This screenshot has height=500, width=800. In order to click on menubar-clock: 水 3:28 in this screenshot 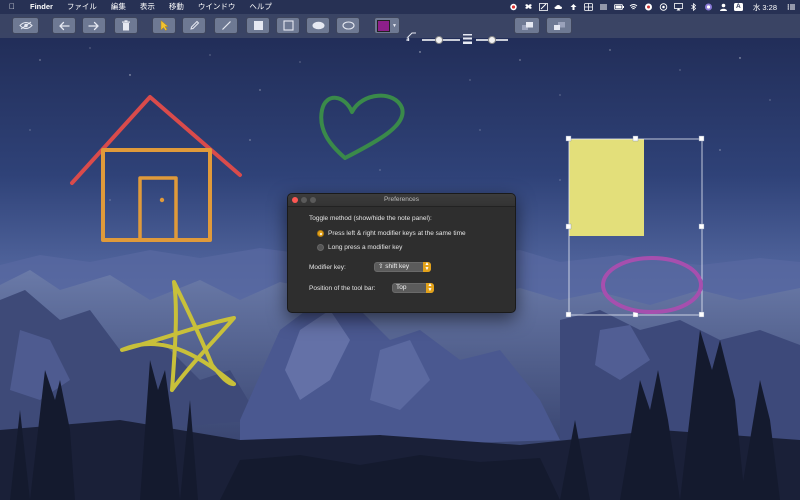, I will do `click(765, 7)`.